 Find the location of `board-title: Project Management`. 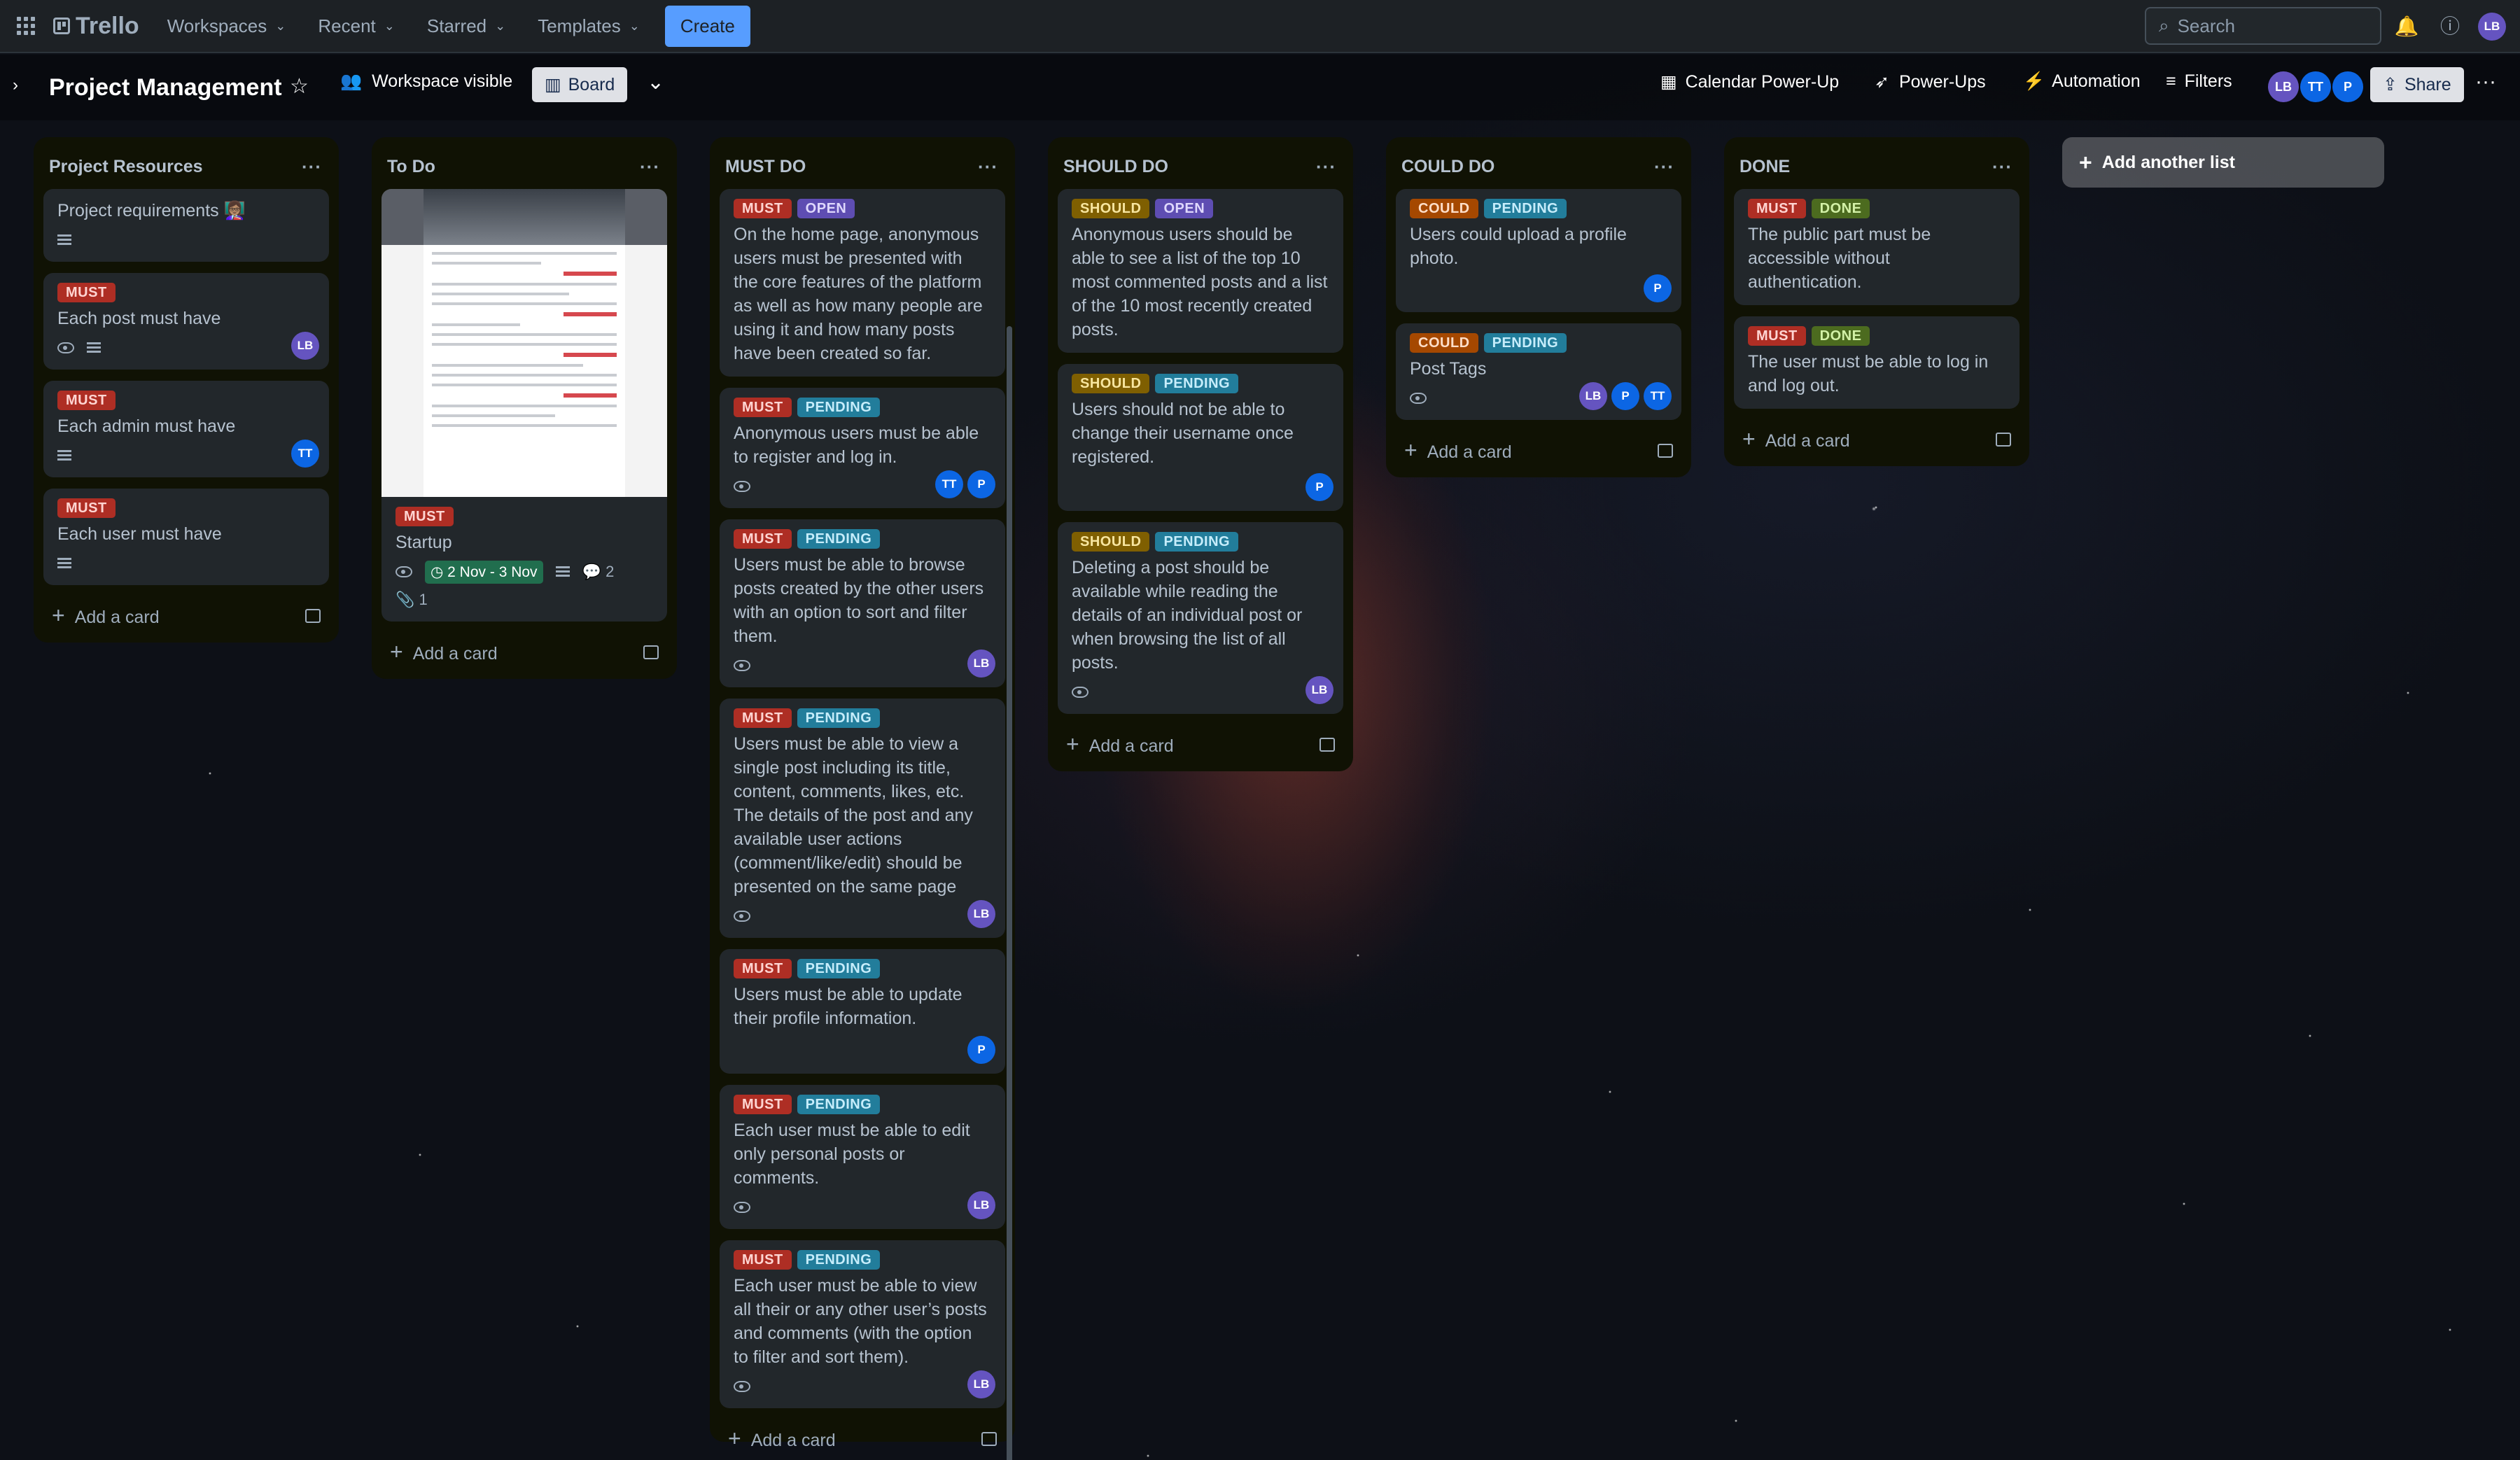

board-title: Project Management is located at coordinates (165, 88).